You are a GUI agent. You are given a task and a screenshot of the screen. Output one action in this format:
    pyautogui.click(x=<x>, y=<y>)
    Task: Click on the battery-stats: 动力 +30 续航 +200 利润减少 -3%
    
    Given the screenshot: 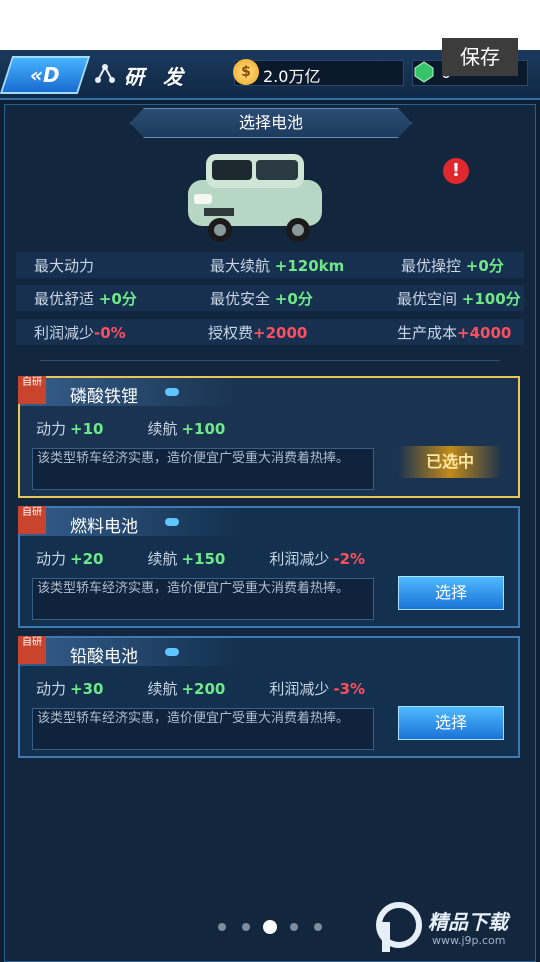 What is the action you would take?
    pyautogui.click(x=201, y=689)
    